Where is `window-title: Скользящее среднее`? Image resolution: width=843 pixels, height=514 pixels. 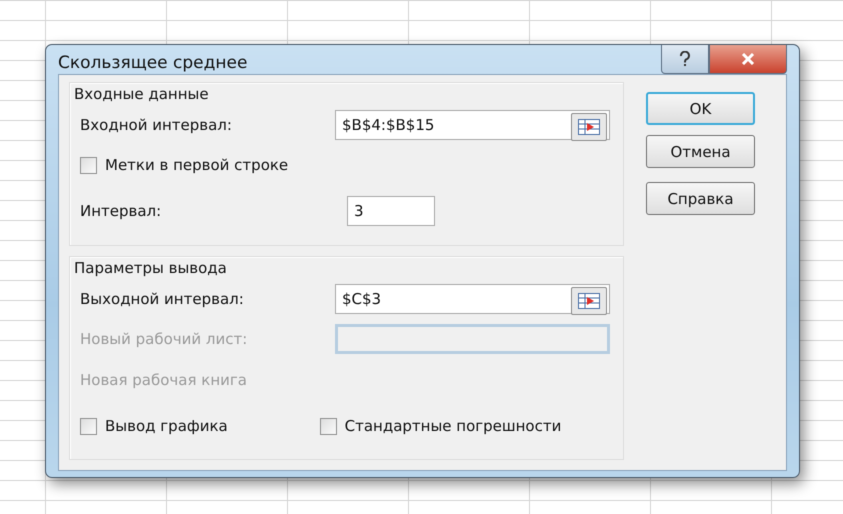 window-title: Скользящее среднее is located at coordinates (153, 62).